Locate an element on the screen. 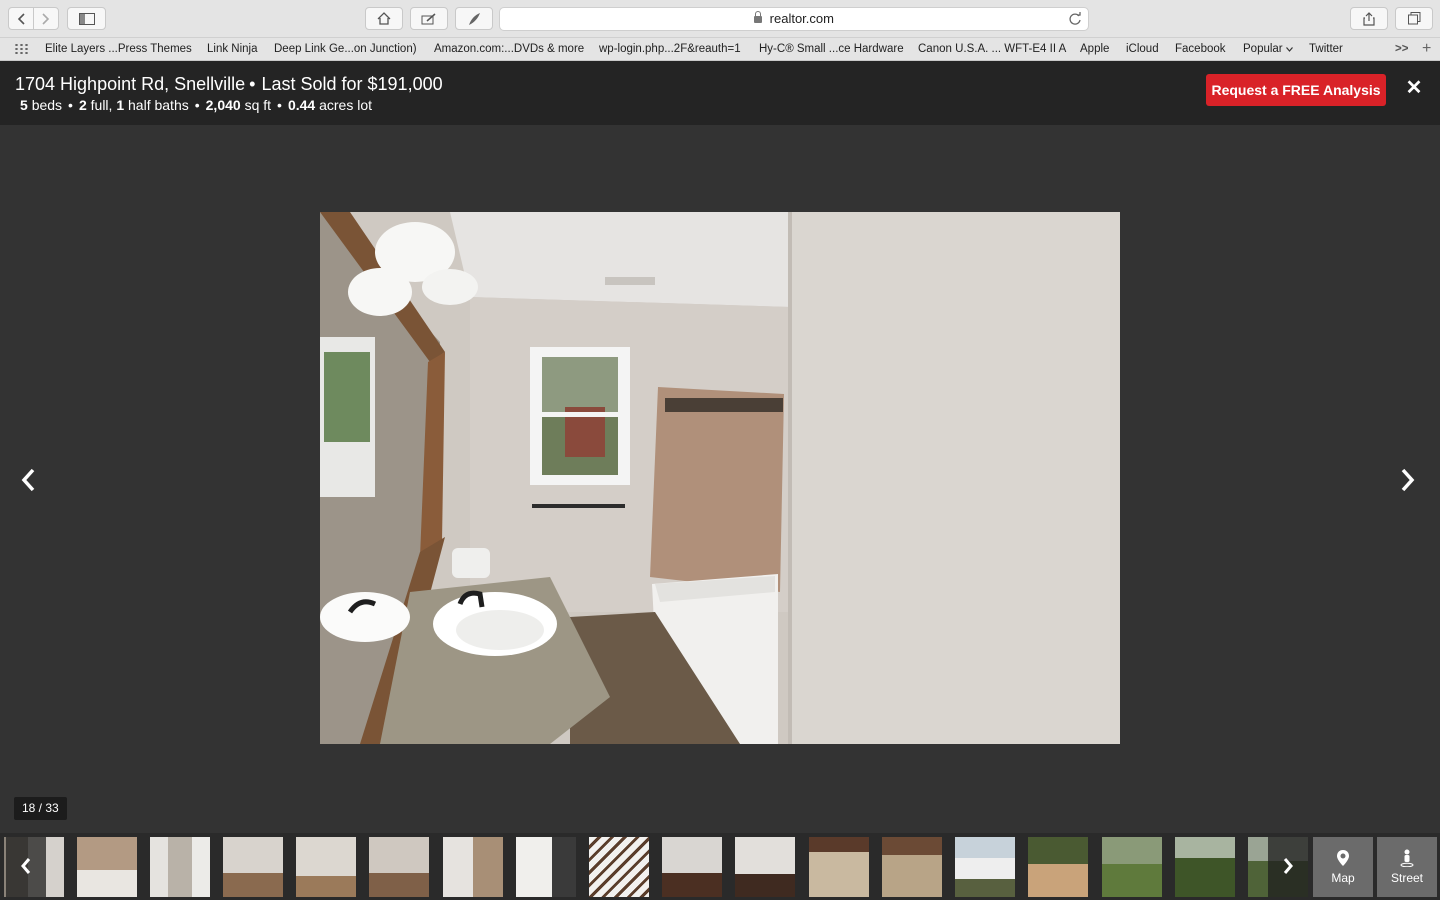  bookmark-item: iCloud is located at coordinates (1142, 49).